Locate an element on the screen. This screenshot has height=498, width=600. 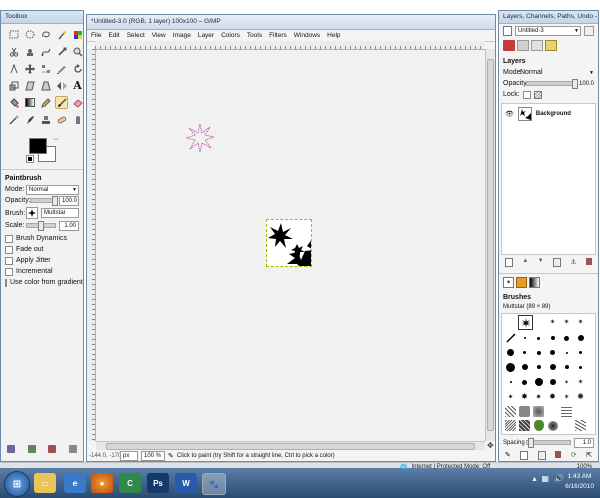
menu-filters: Filters is located at coordinates (278, 35).